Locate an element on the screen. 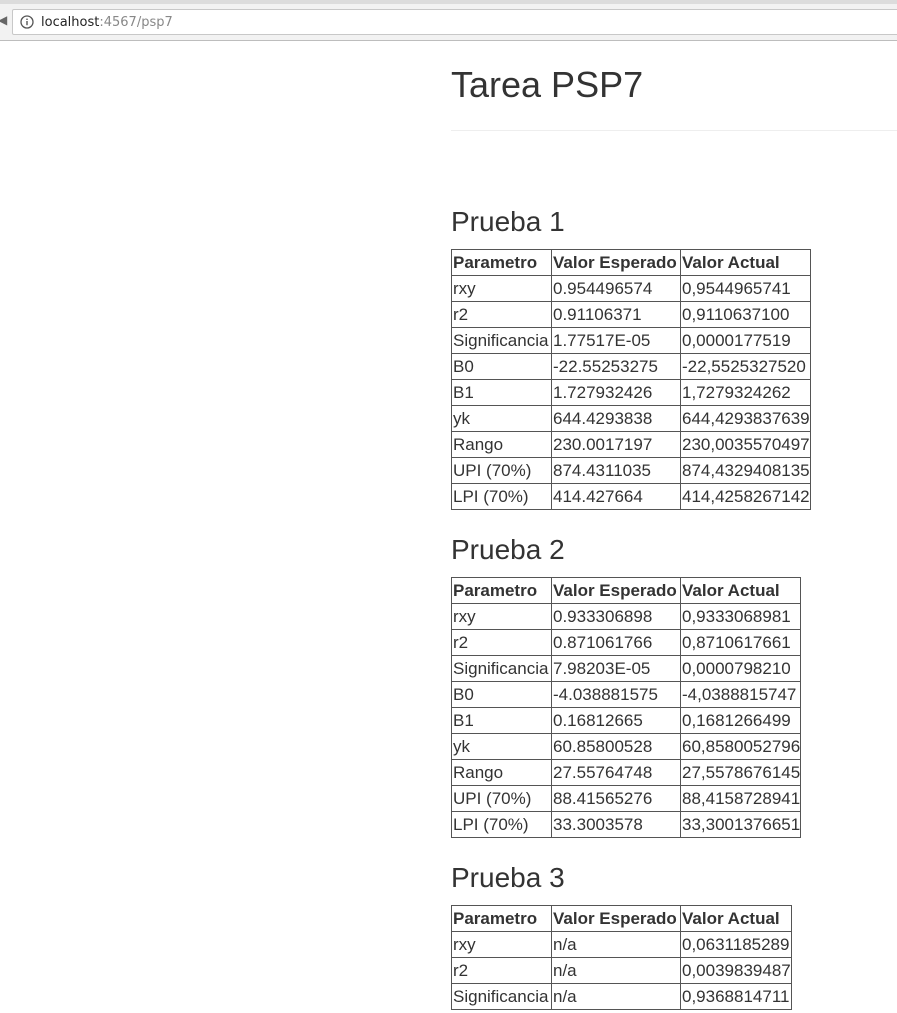  expected-value-cell: 60.85800528 is located at coordinates (616, 746).